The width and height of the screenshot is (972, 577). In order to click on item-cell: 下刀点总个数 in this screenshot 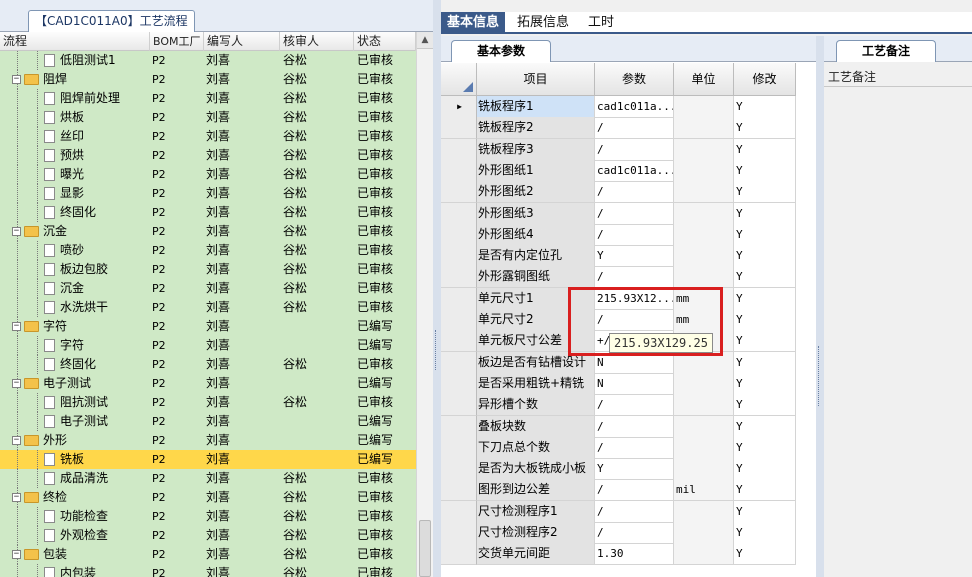, I will do `click(536, 447)`.